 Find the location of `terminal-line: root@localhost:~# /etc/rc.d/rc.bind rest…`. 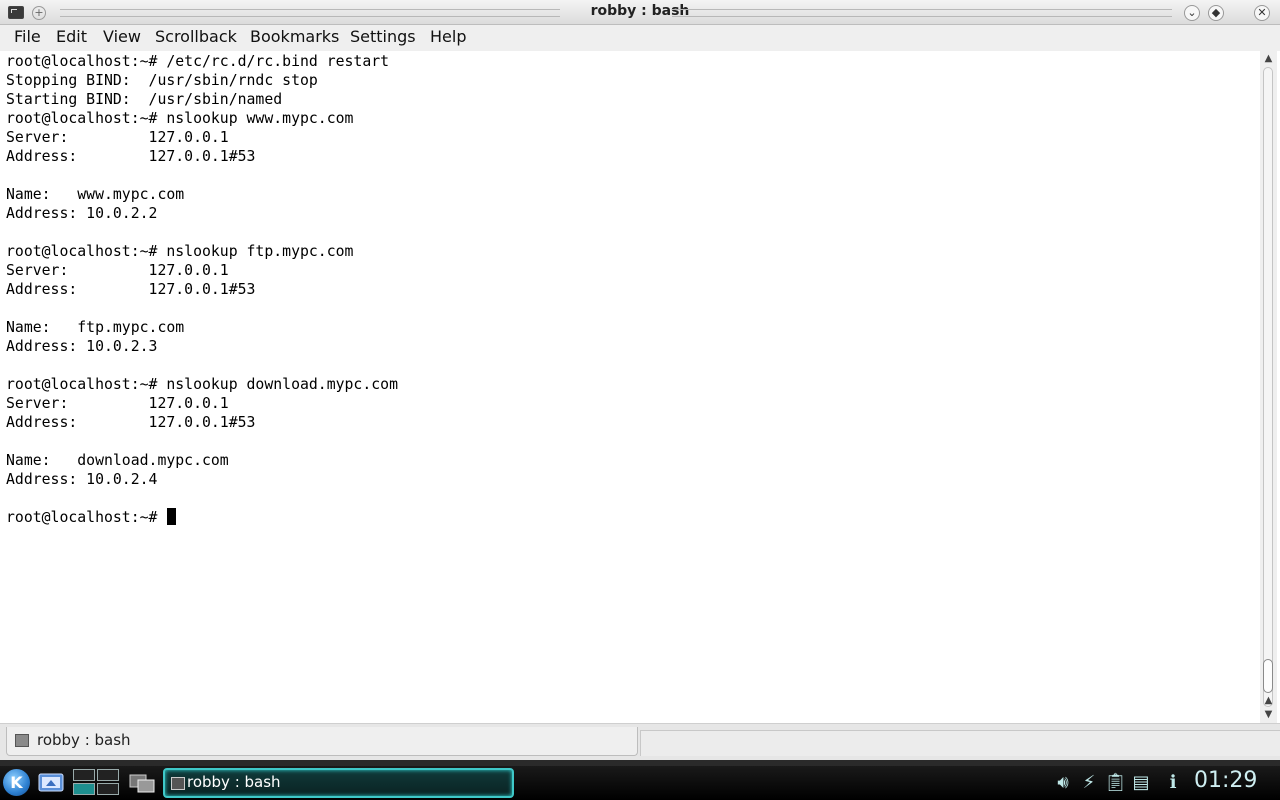

terminal-line: root@localhost:~# /etc/rc.d/rc.bind rest… is located at coordinates (198, 61).